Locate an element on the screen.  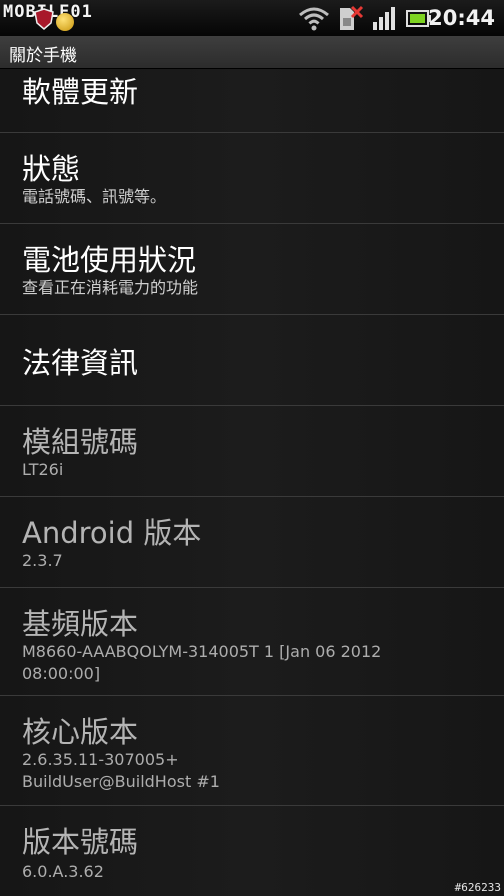
shield-notification-icon is located at coordinates (44, 19).